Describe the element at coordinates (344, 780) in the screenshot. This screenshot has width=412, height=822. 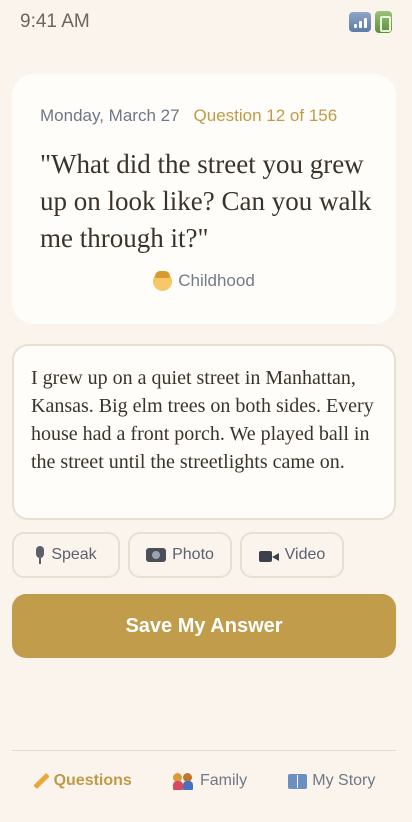
I see `nav-label-my-story: My Story` at that location.